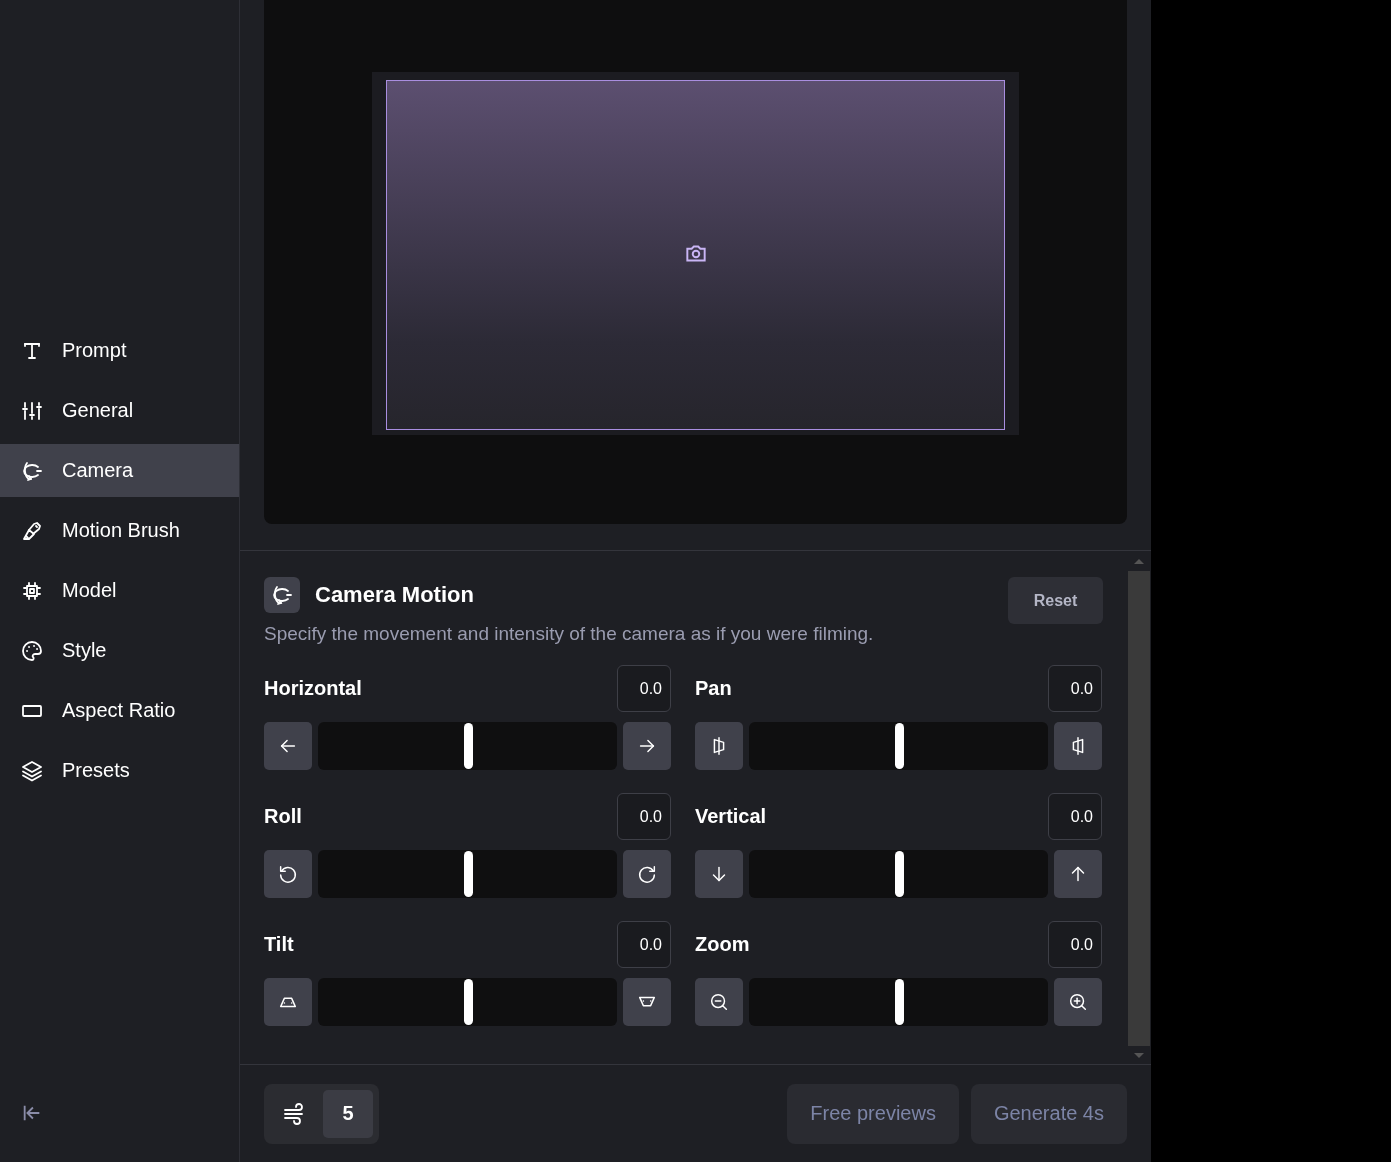  I want to click on sidebar-item: Camera, so click(119, 470).